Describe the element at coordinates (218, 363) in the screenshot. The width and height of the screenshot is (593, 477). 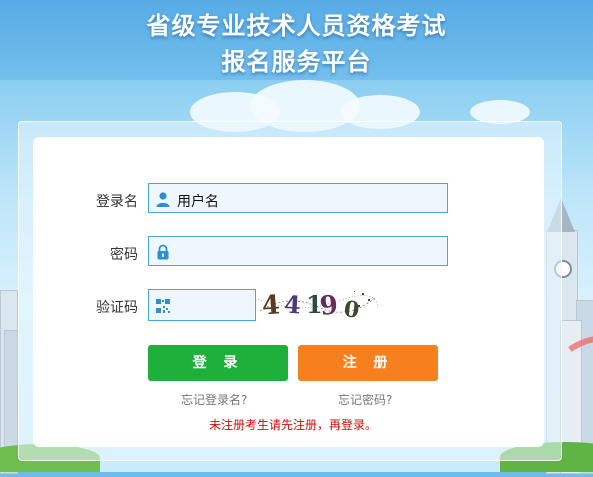
I see `login-button: 登 录` at that location.